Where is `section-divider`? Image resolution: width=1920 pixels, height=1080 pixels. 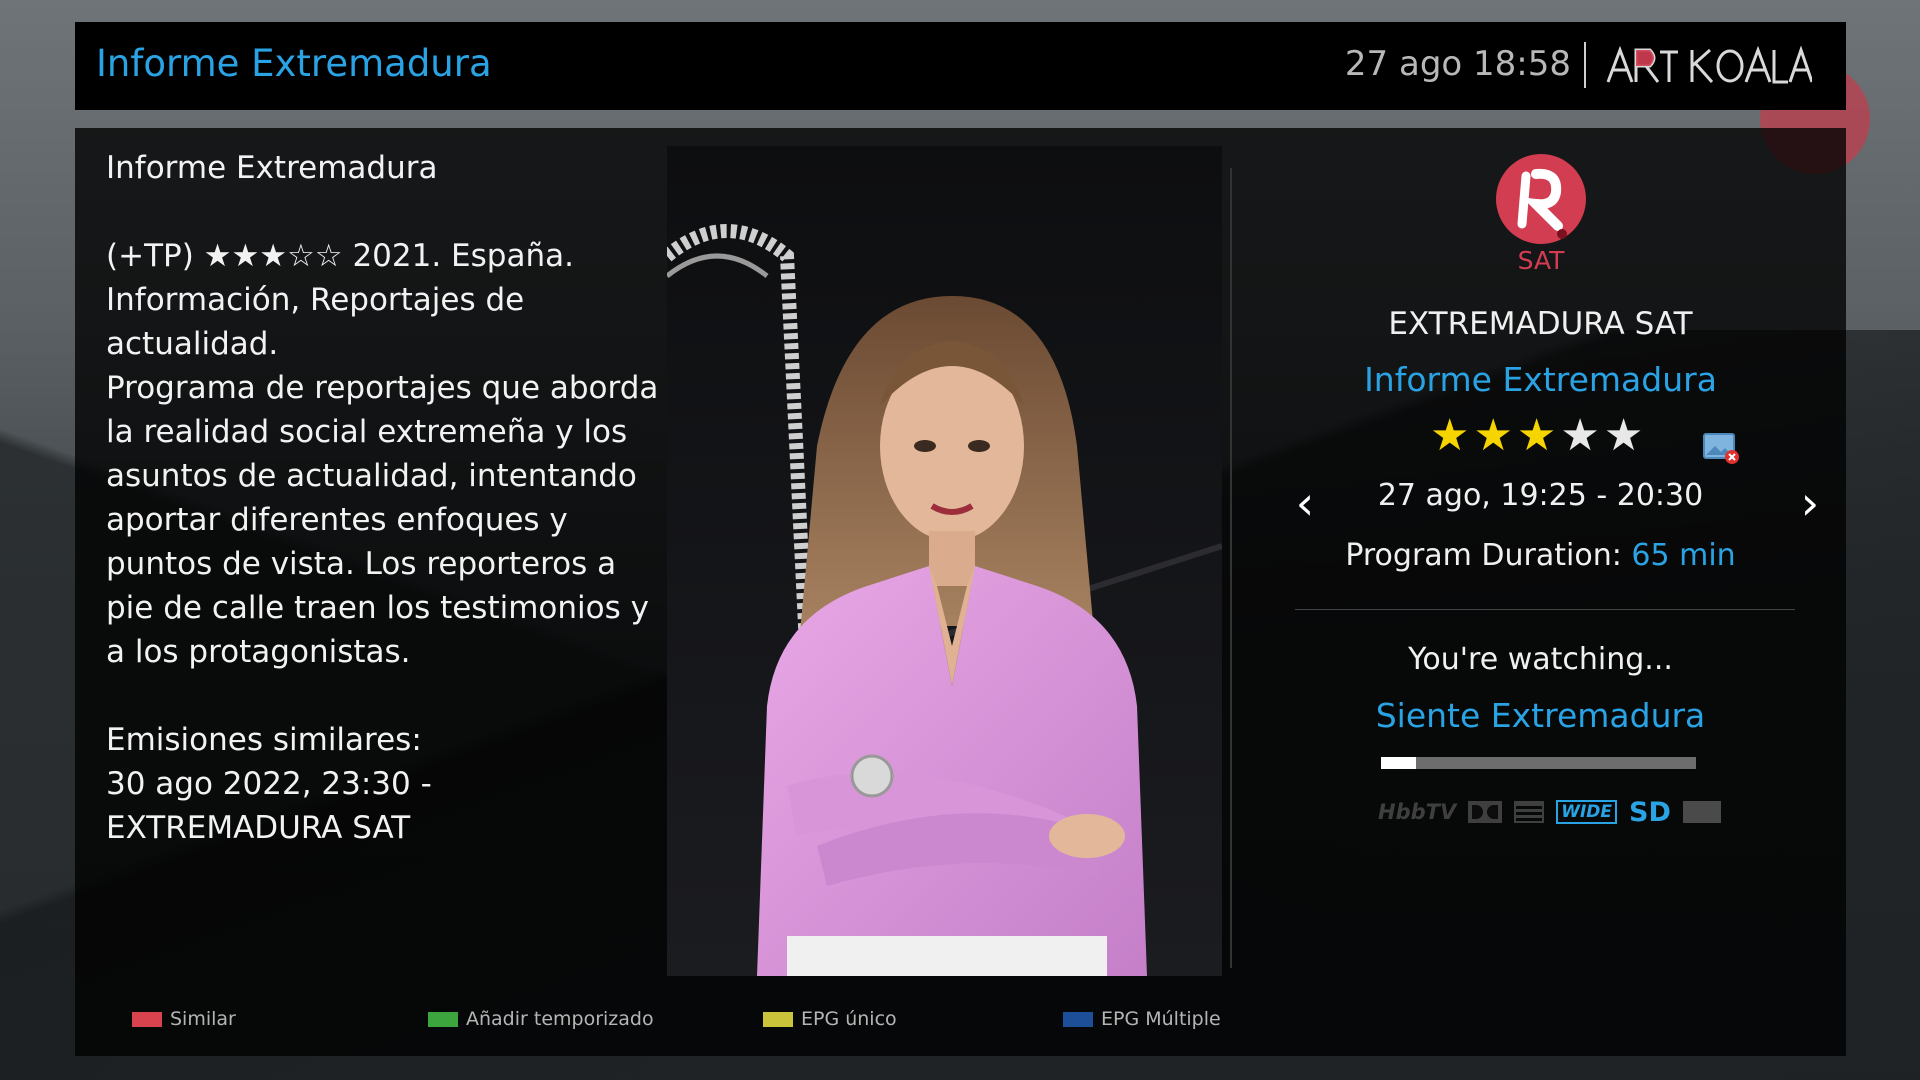 section-divider is located at coordinates (1545, 609).